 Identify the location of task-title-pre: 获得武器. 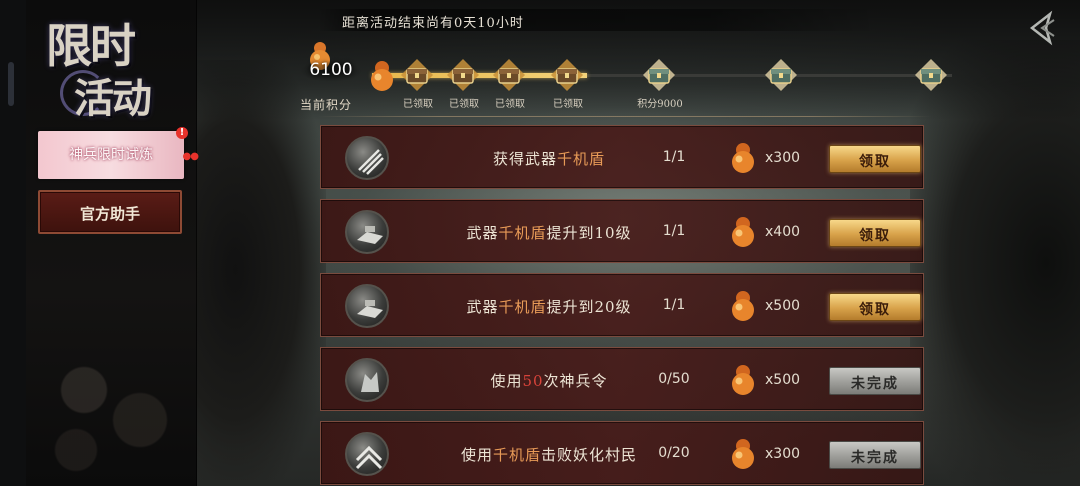
(524, 159).